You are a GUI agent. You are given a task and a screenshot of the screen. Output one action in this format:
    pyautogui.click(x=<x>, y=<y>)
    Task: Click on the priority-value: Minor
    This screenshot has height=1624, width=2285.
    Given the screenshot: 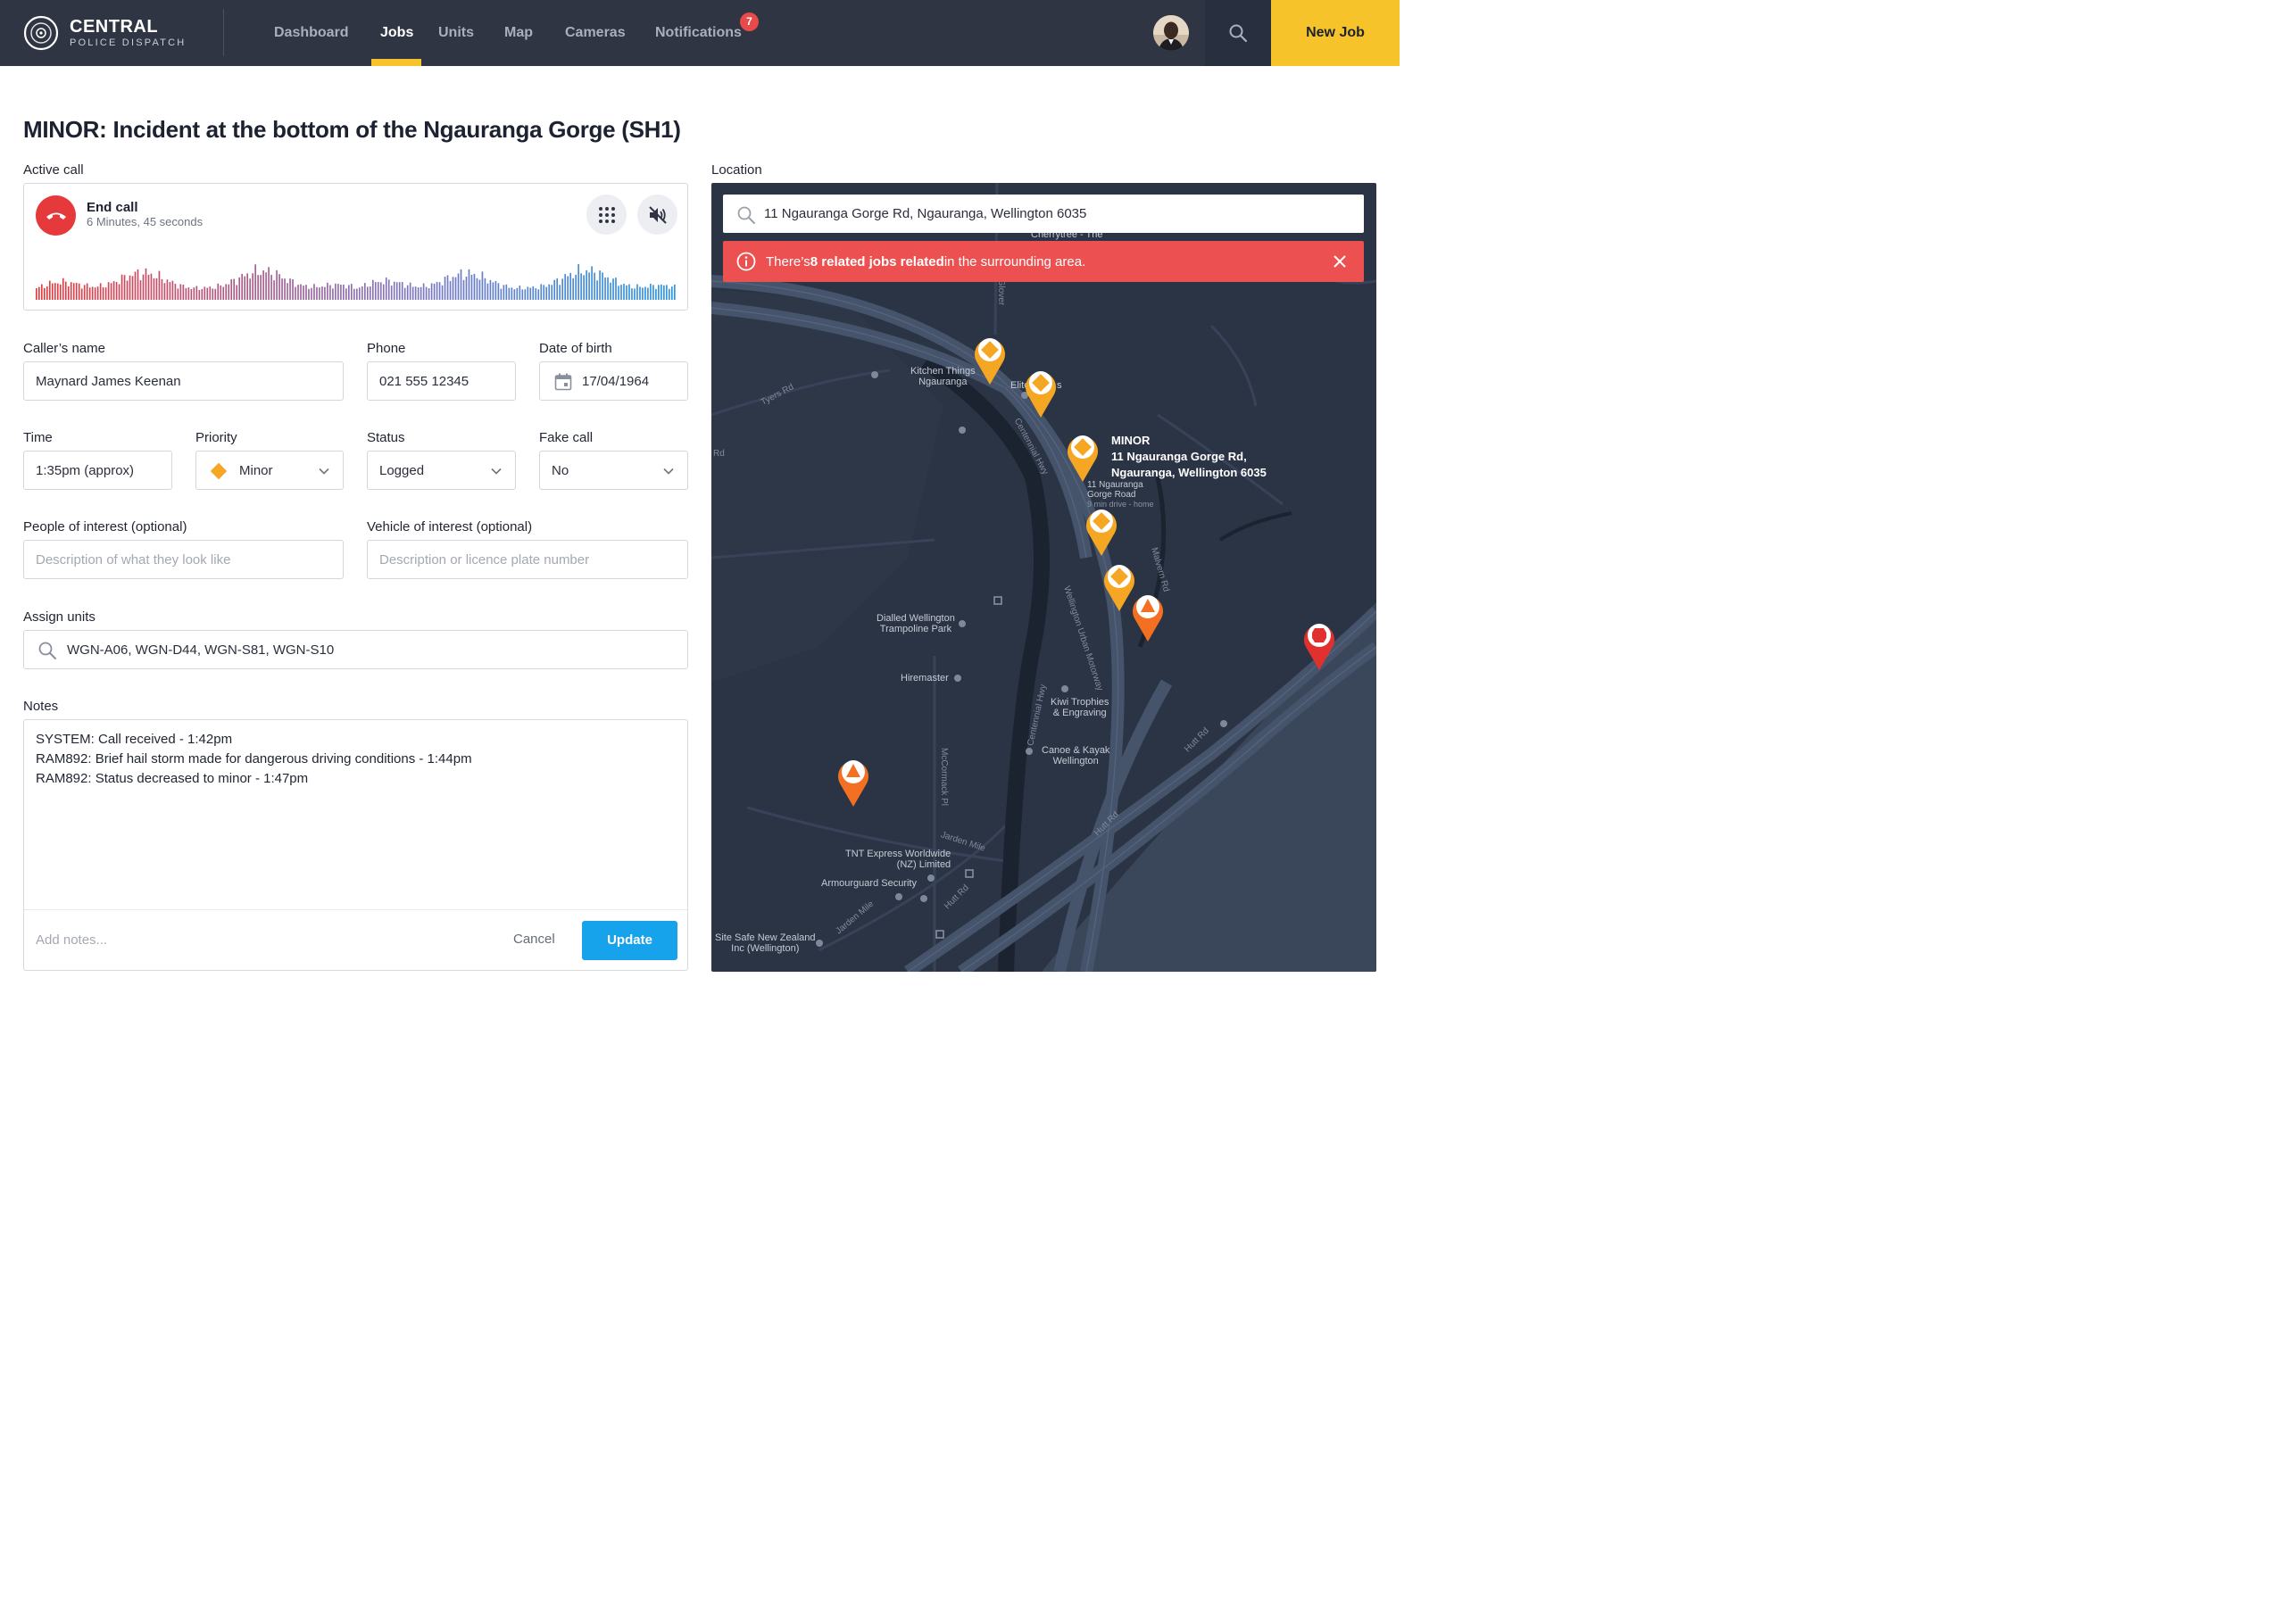 What is the action you would take?
    pyautogui.click(x=256, y=470)
    